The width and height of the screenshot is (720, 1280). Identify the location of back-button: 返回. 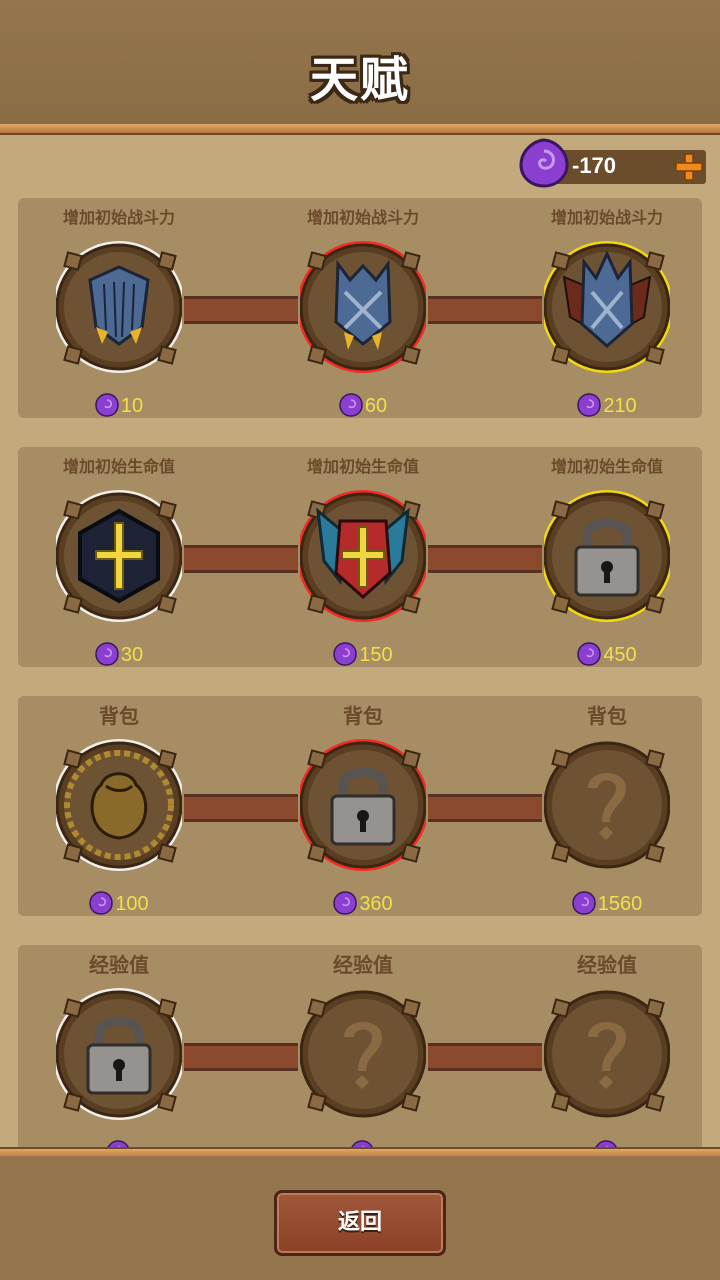
(360, 1223).